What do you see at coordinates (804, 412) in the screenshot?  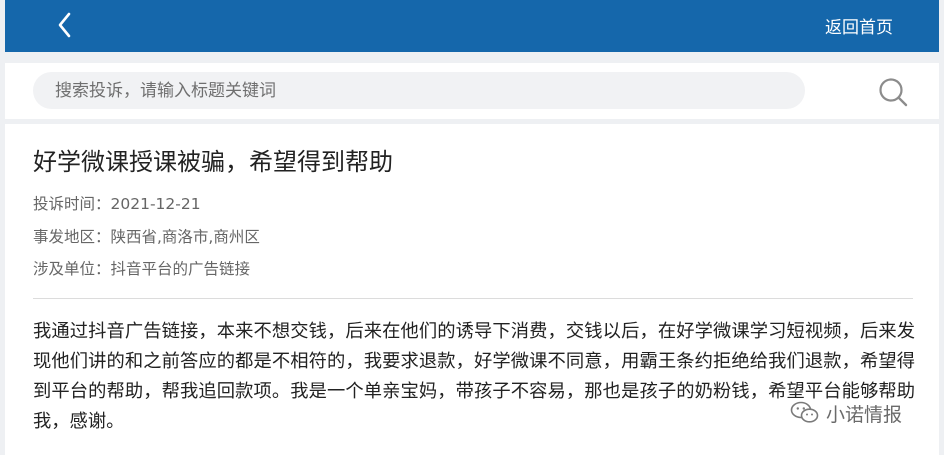 I see `wechat-icon` at bounding box center [804, 412].